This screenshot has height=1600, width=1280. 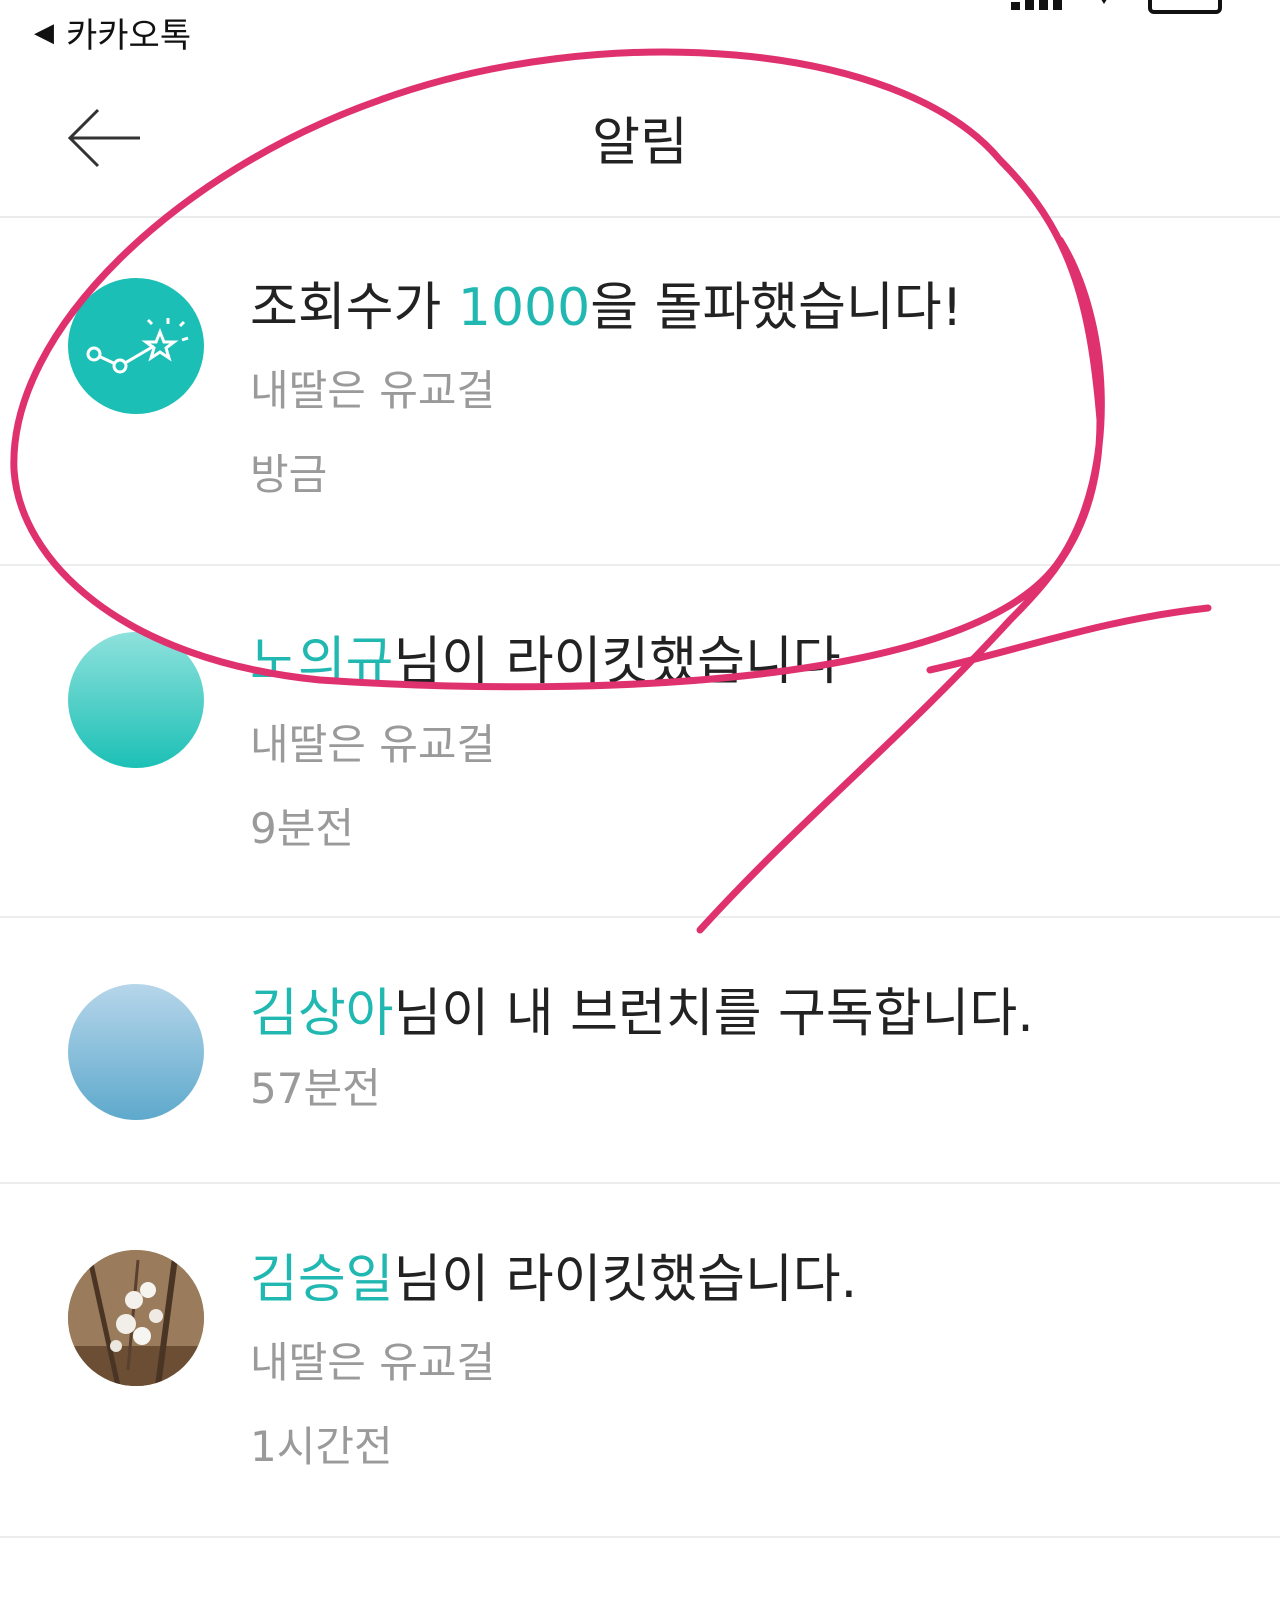 I want to click on status-icons, so click(x=1116, y=7).